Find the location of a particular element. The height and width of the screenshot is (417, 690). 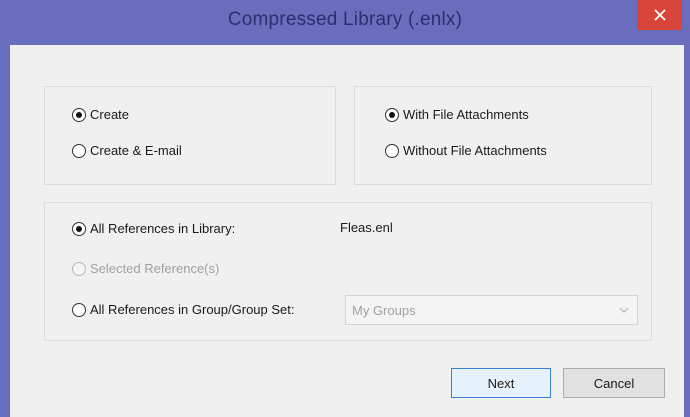

next-button: Next is located at coordinates (501, 383).